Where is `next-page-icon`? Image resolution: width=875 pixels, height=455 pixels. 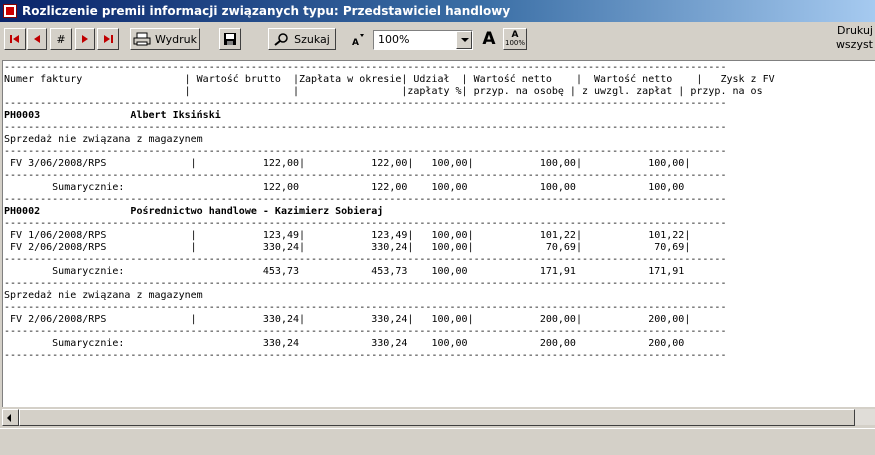 next-page-icon is located at coordinates (85, 39).